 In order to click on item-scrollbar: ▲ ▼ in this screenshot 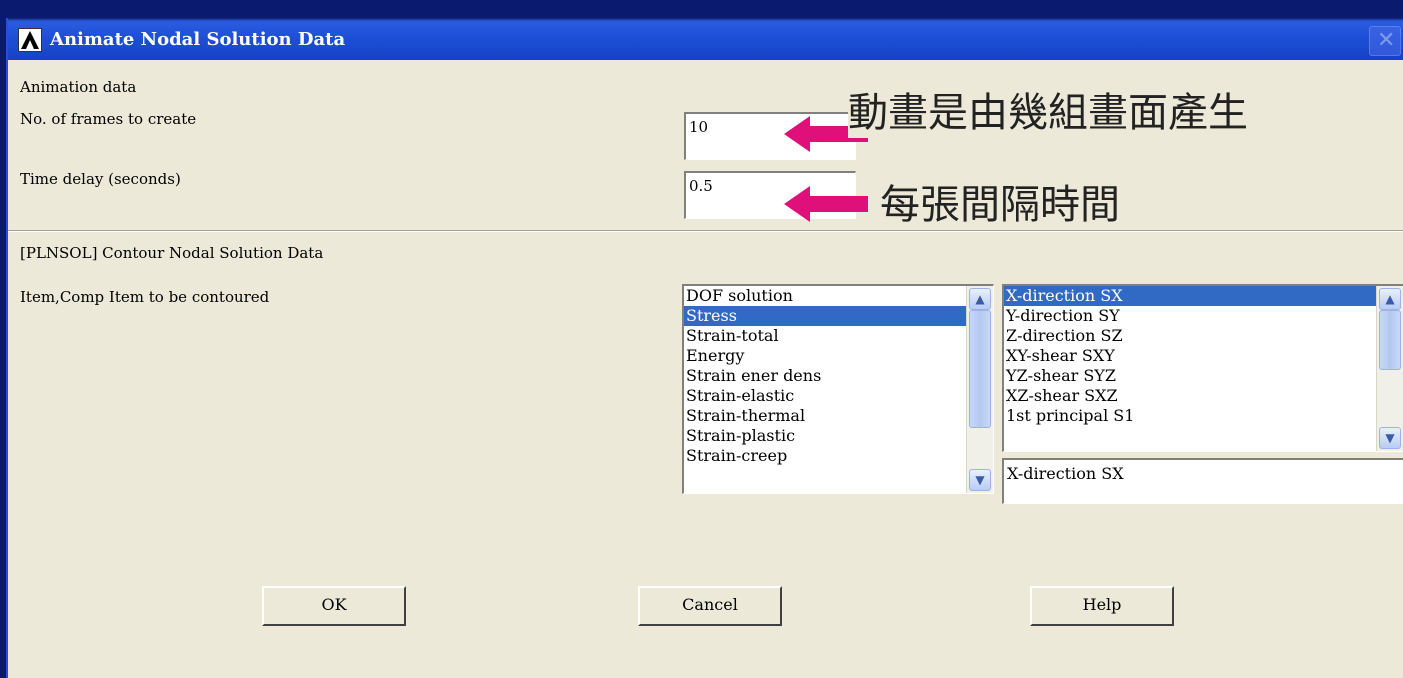, I will do `click(979, 389)`.